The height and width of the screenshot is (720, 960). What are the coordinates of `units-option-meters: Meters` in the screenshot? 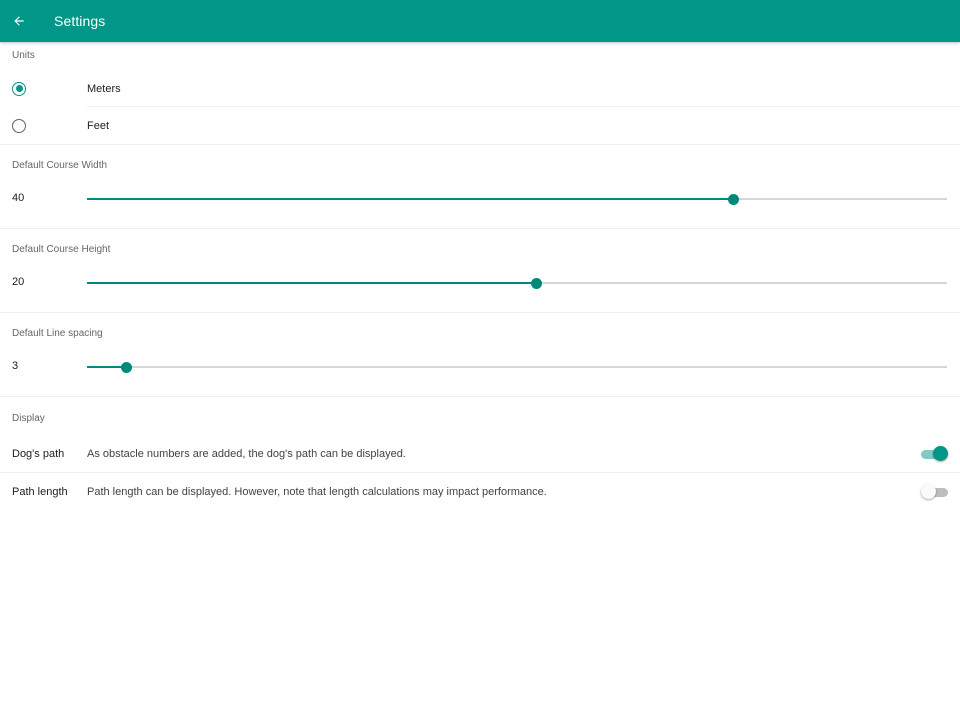 It's located at (480, 88).